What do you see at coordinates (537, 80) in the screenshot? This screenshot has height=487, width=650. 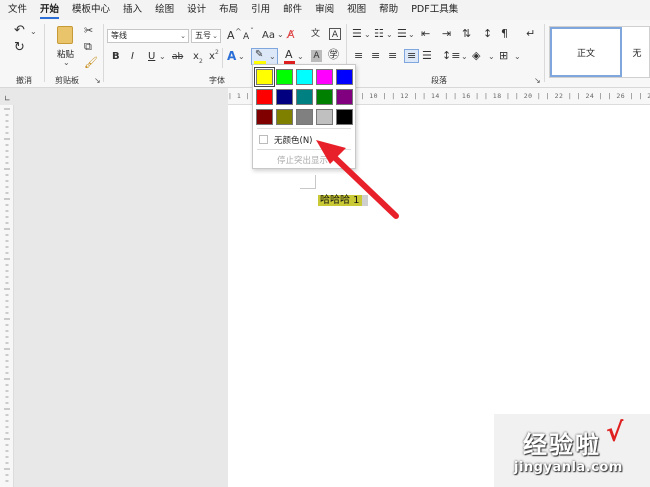 I see `paragraph-launcher-icon: ↘` at bounding box center [537, 80].